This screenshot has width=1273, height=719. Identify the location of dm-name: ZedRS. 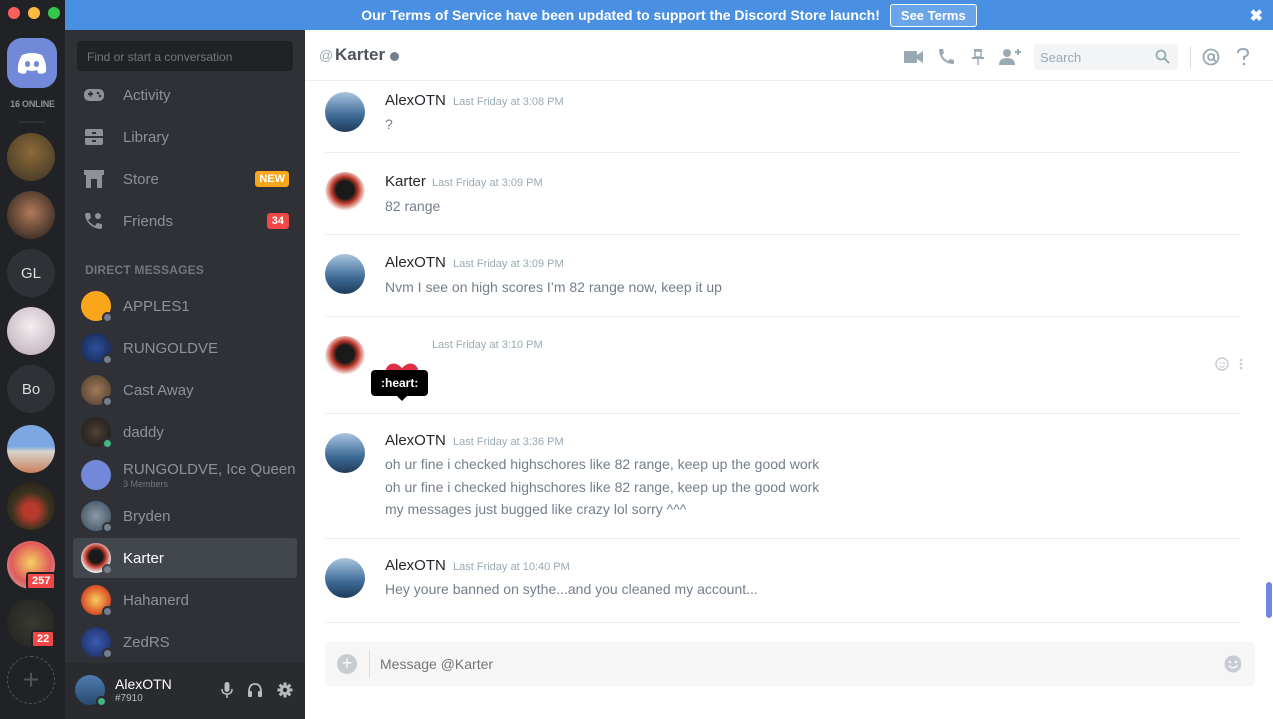
(146, 642).